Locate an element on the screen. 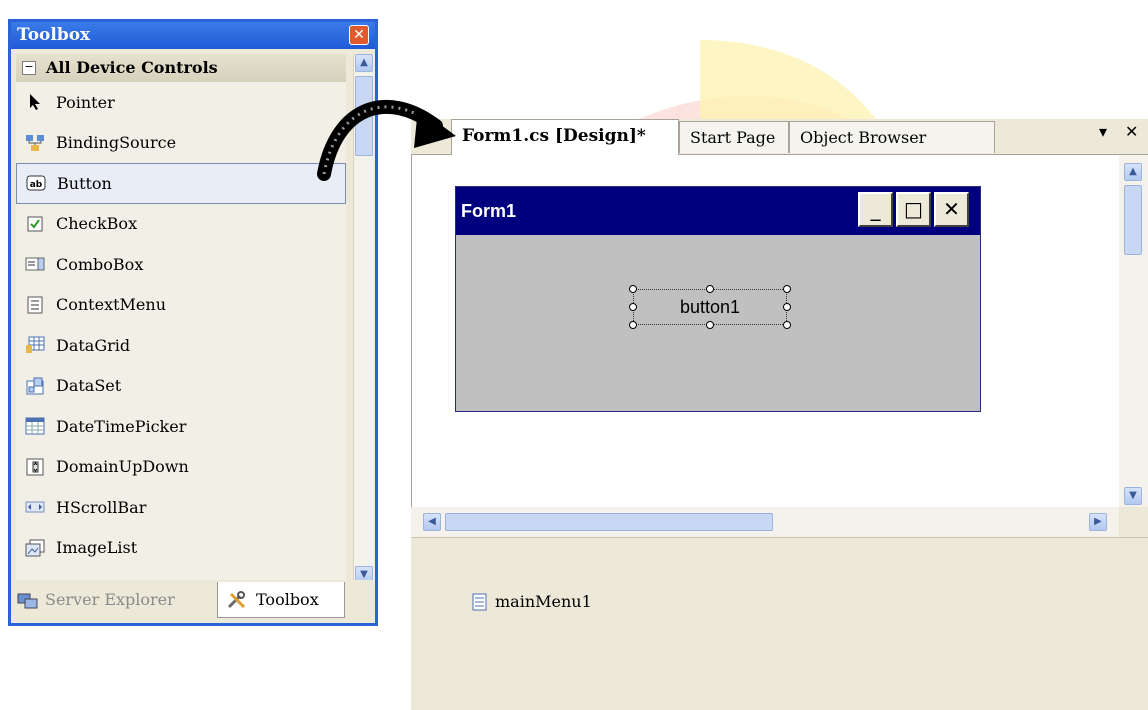 The height and width of the screenshot is (710, 1148). tab-label: Server Explorer is located at coordinates (110, 599).